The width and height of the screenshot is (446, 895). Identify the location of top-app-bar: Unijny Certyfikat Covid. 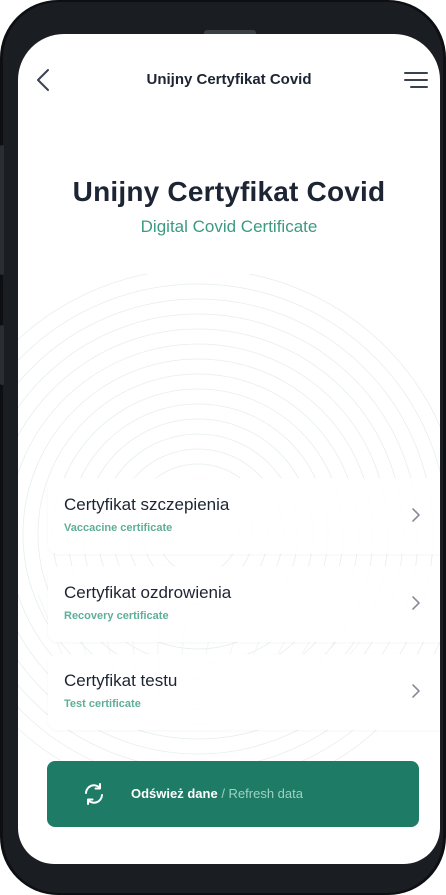
(229, 79).